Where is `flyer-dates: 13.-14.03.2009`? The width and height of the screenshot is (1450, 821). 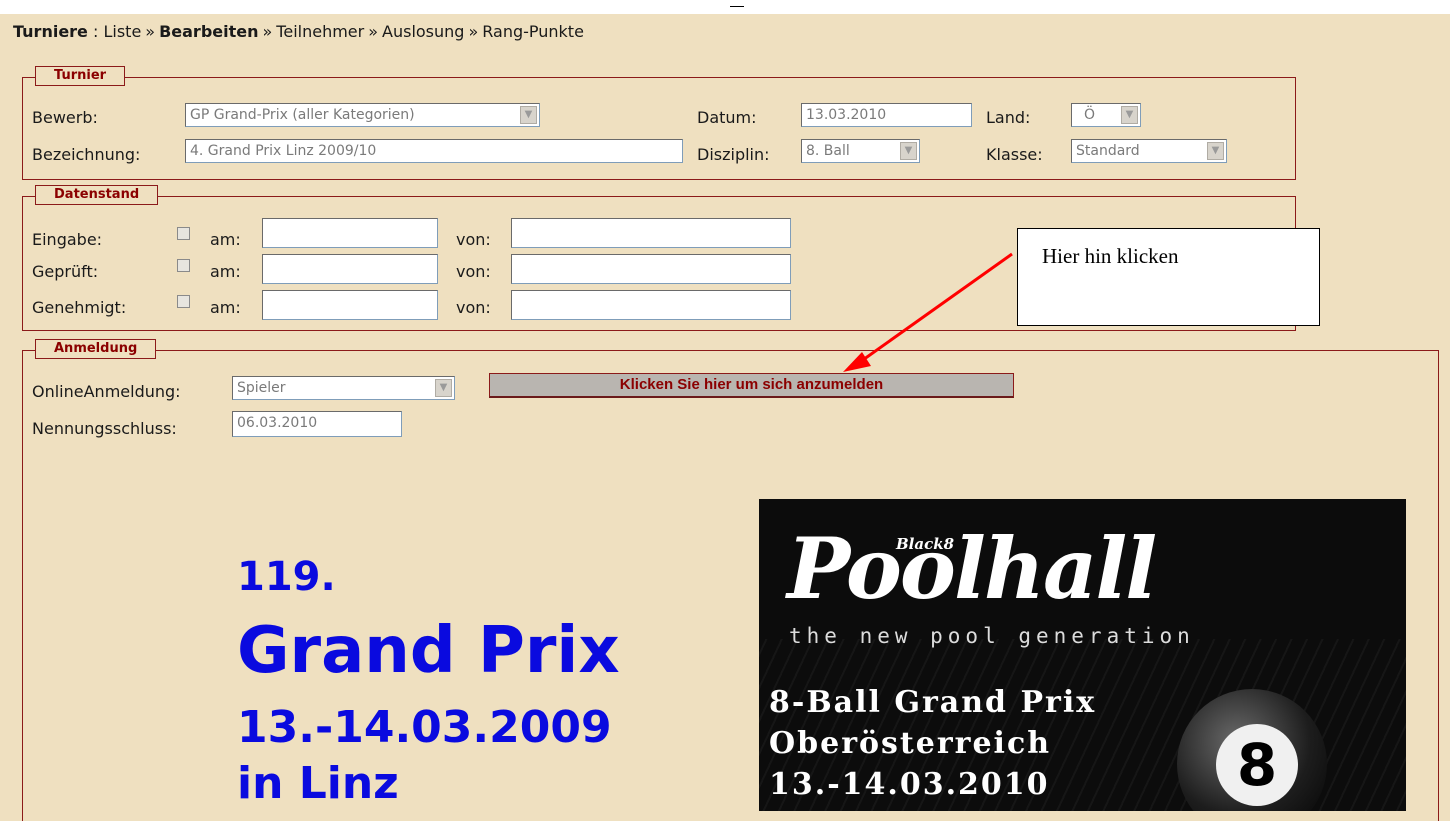 flyer-dates: 13.-14.03.2009 is located at coordinates (424, 727).